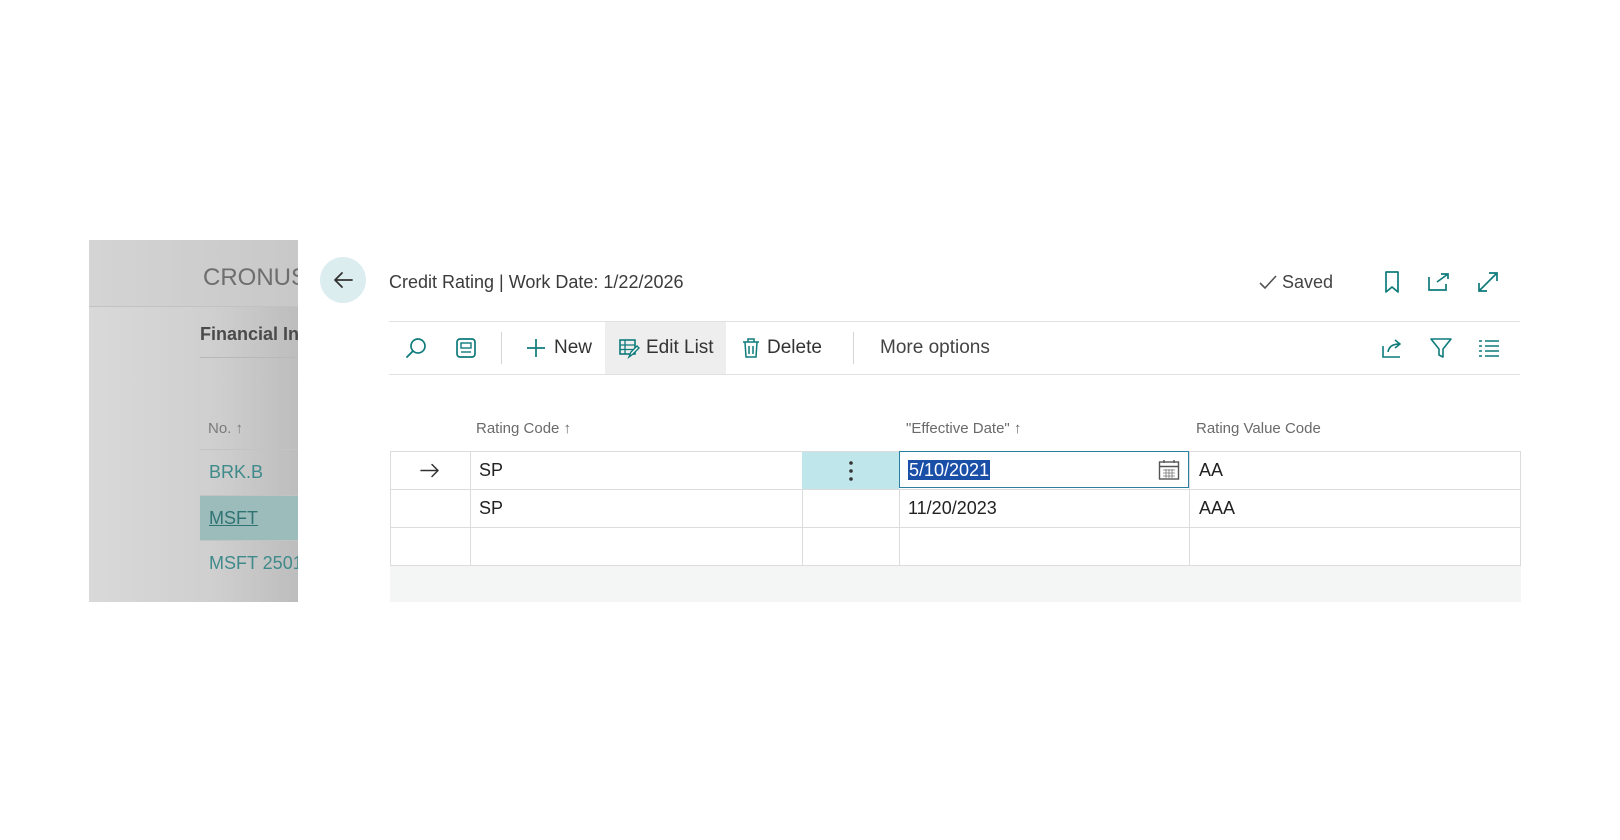 The height and width of the screenshot is (840, 1620). What do you see at coordinates (249, 563) in the screenshot?
I see `background-list-item: MSFT 2501` at bounding box center [249, 563].